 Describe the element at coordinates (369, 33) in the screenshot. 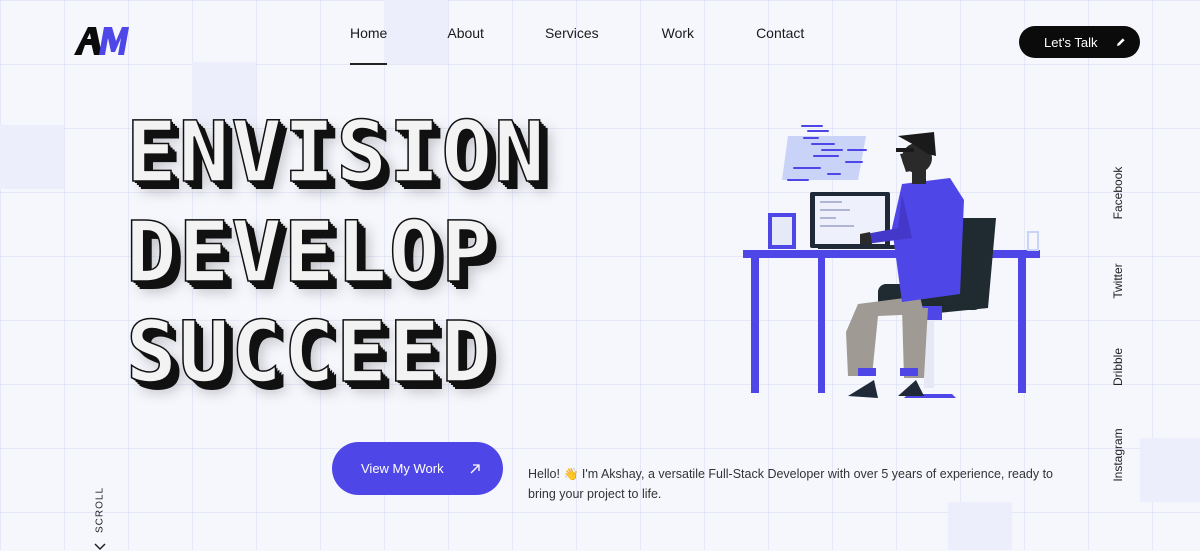

I see `nav-home: Home` at that location.